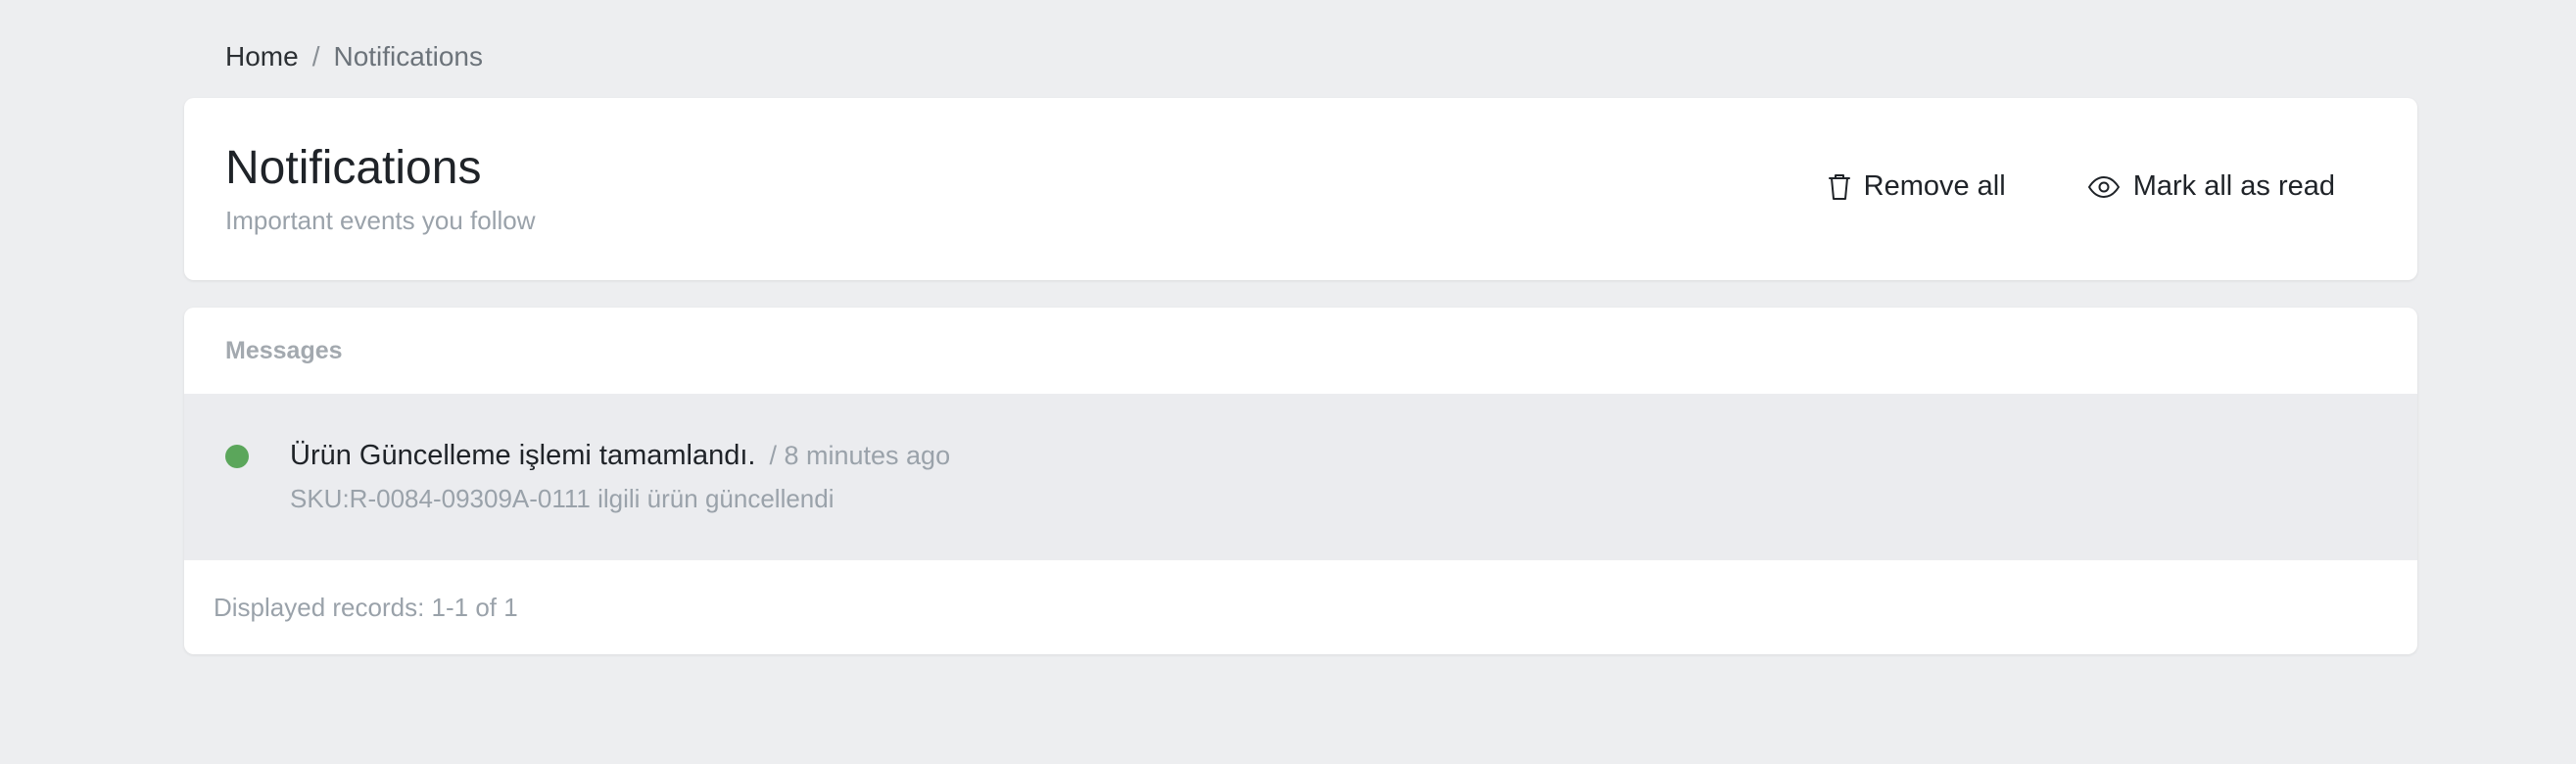 The height and width of the screenshot is (764, 2576). Describe the element at coordinates (237, 456) in the screenshot. I see `unread-status-dot` at that location.